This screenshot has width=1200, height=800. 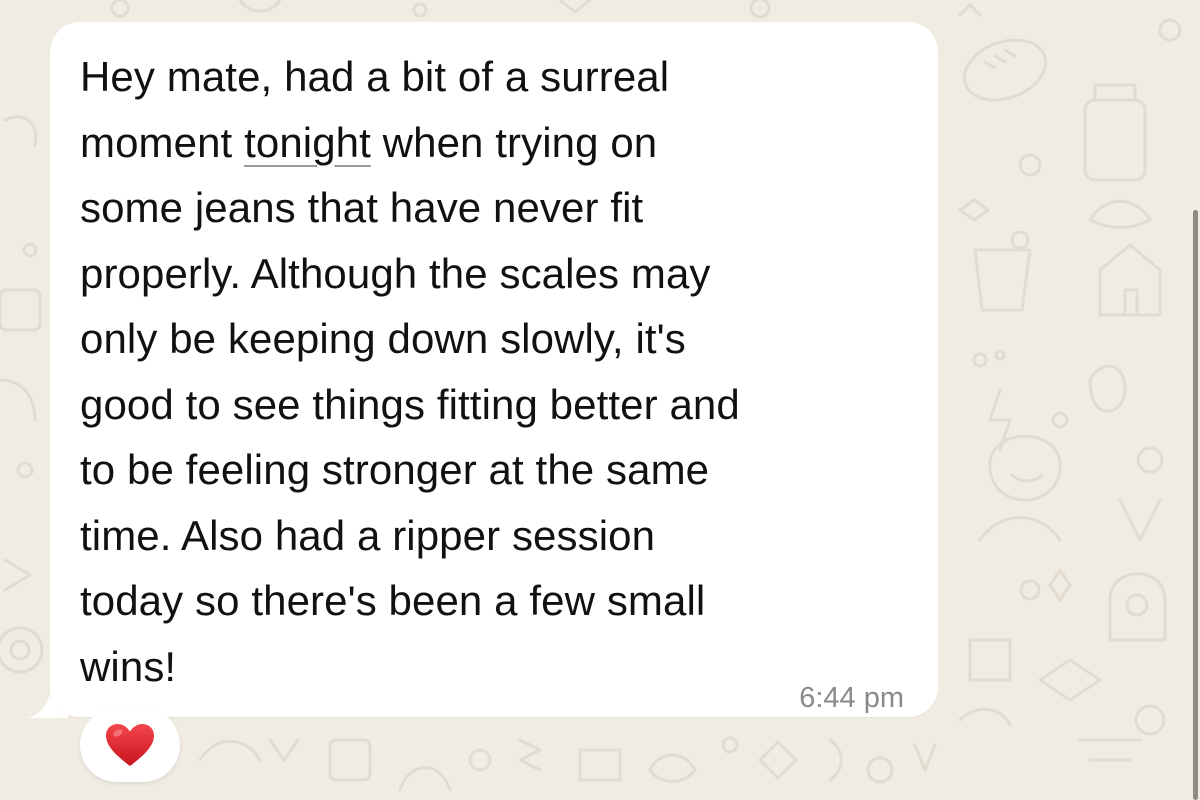 What do you see at coordinates (851, 698) in the screenshot?
I see `message-timestamp: 6:44 pm` at bounding box center [851, 698].